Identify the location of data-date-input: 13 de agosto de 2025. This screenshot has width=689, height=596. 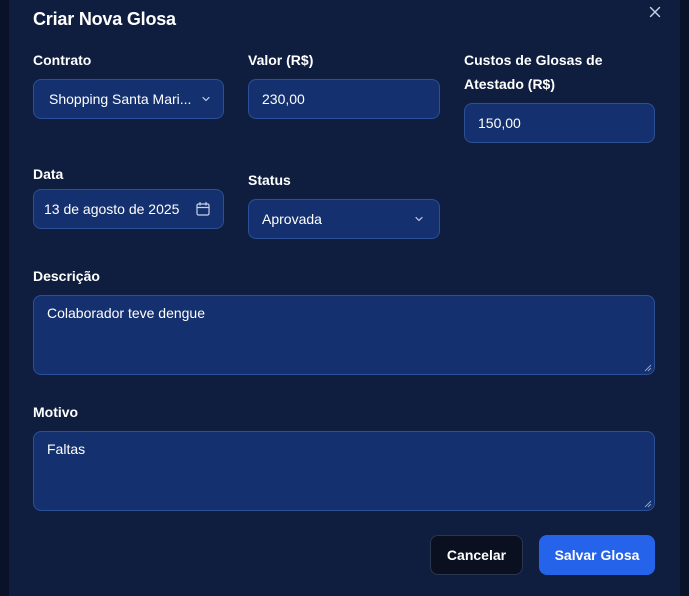
(128, 209).